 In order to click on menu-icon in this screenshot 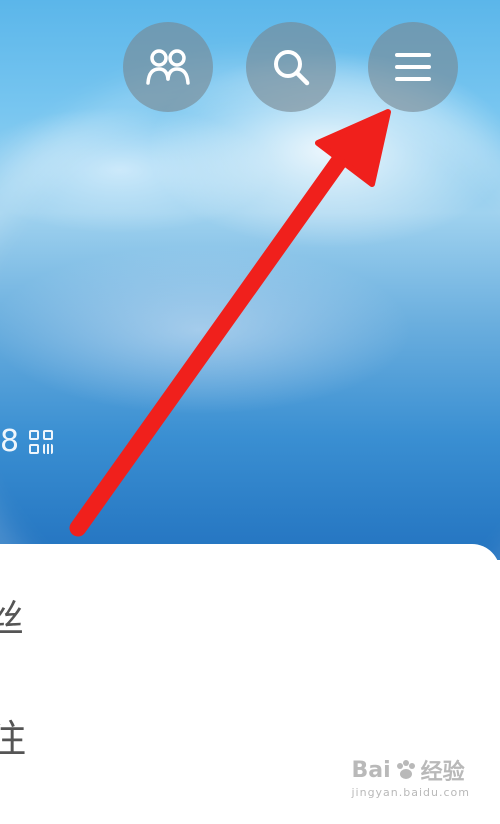, I will do `click(413, 67)`.